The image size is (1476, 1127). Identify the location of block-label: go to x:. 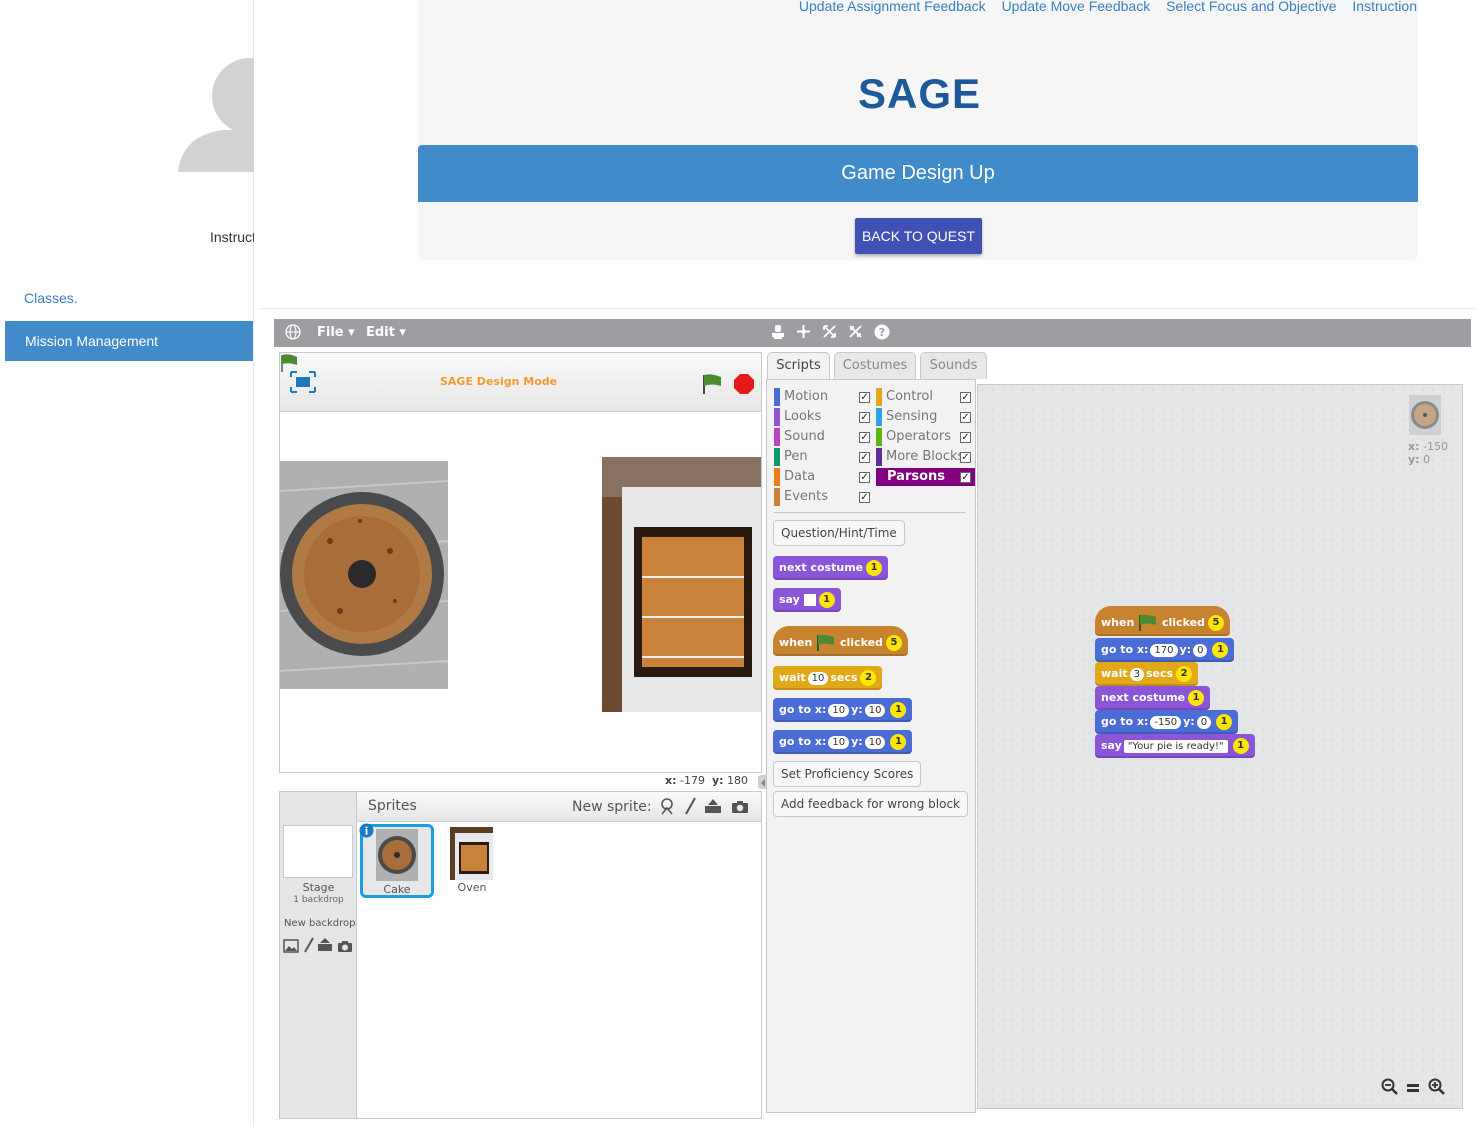
(1125, 721).